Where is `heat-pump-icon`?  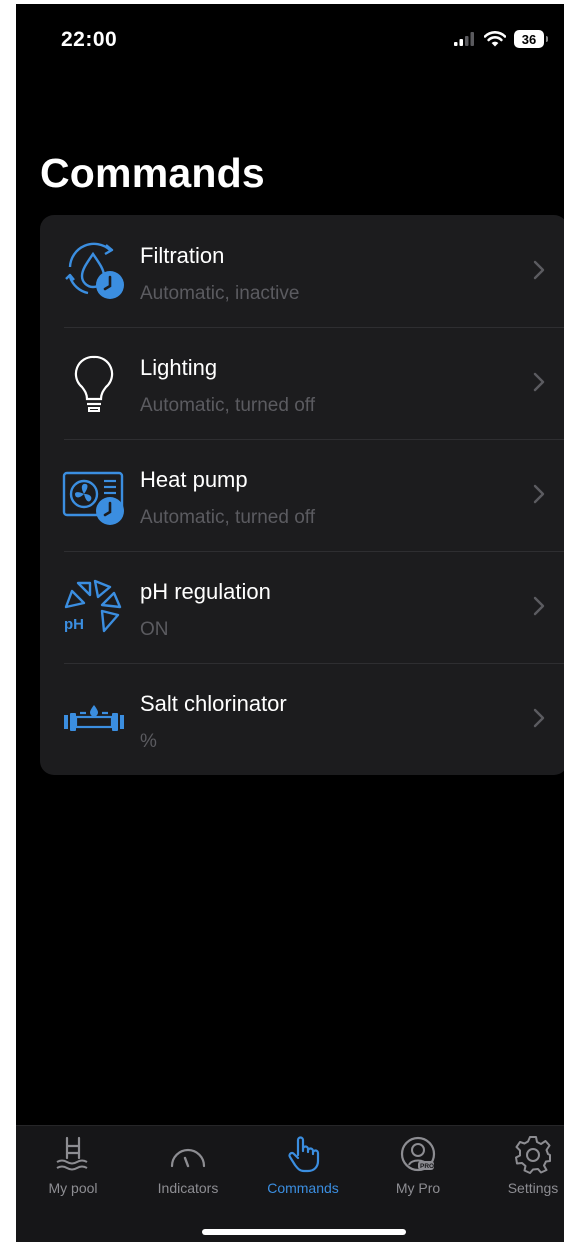 heat-pump-icon is located at coordinates (94, 495).